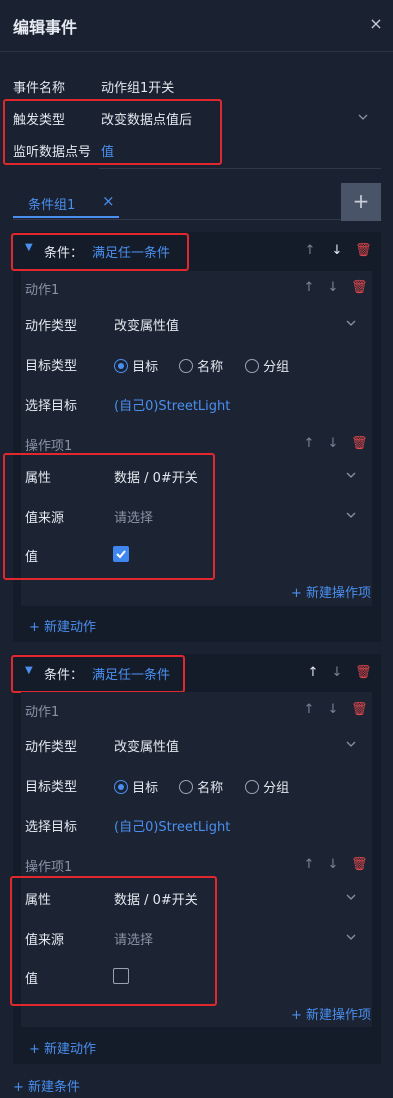  I want to click on tab-indicator, so click(66, 217).